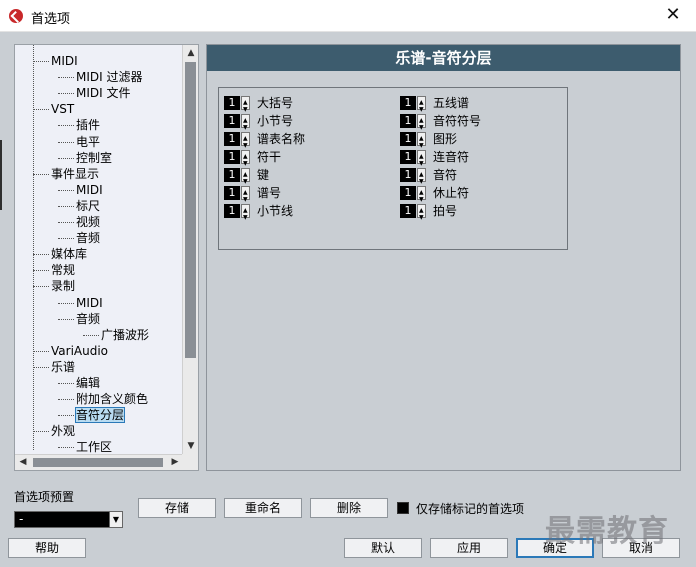 This screenshot has width=696, height=567. Describe the element at coordinates (23, 463) in the screenshot. I see `scroll-left-icon: ◀` at that location.